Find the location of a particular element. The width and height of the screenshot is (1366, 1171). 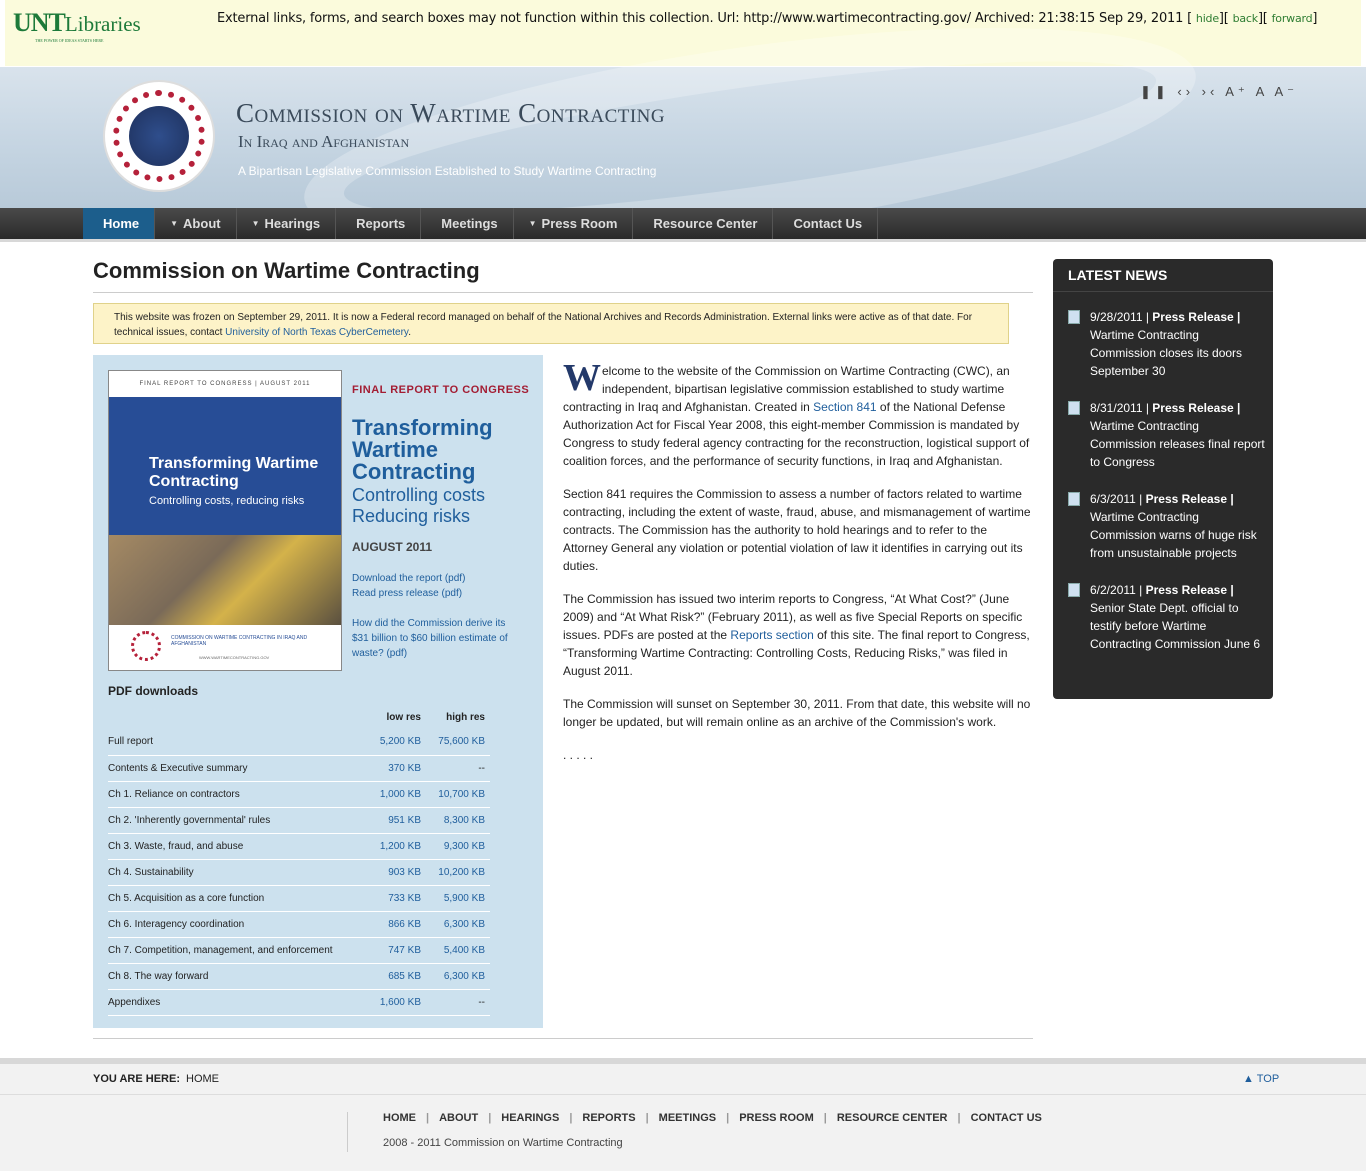

page-title: Commission on Wartime Contracting is located at coordinates (286, 270).